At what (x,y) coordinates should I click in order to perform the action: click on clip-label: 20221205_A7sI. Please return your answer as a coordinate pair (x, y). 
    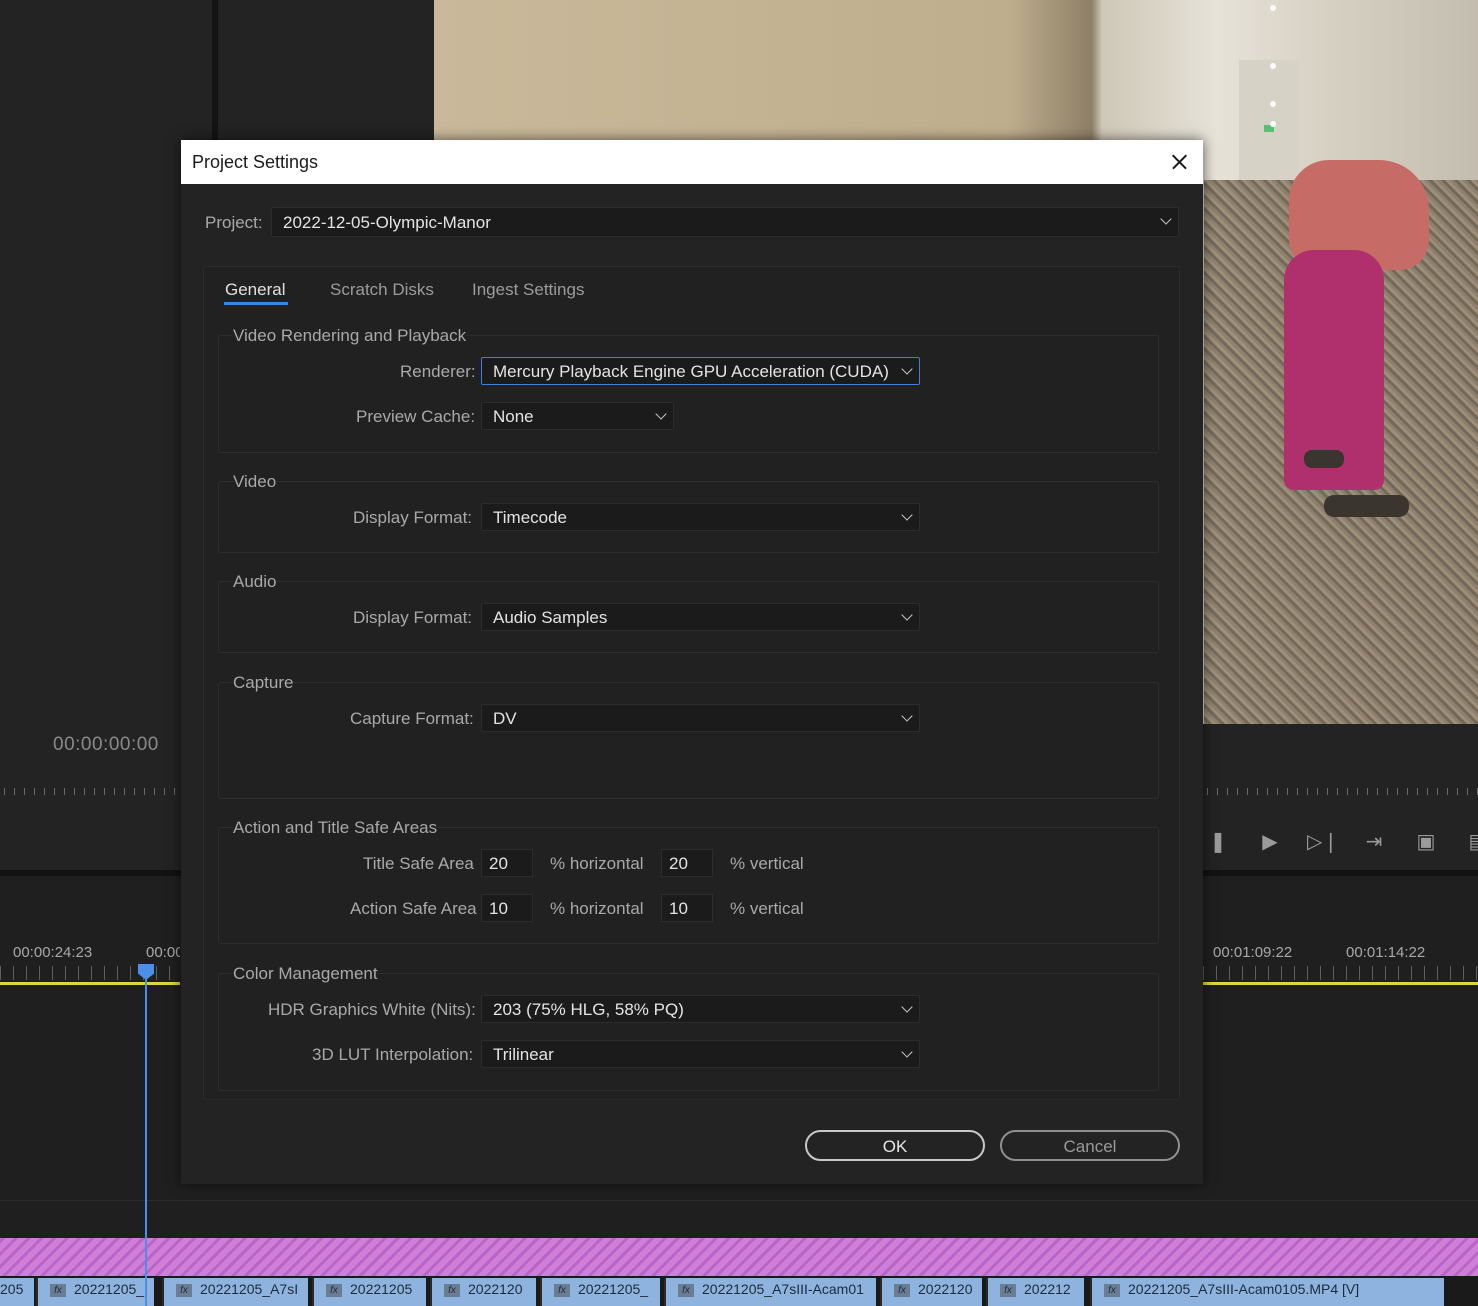
    Looking at the image, I should click on (249, 1289).